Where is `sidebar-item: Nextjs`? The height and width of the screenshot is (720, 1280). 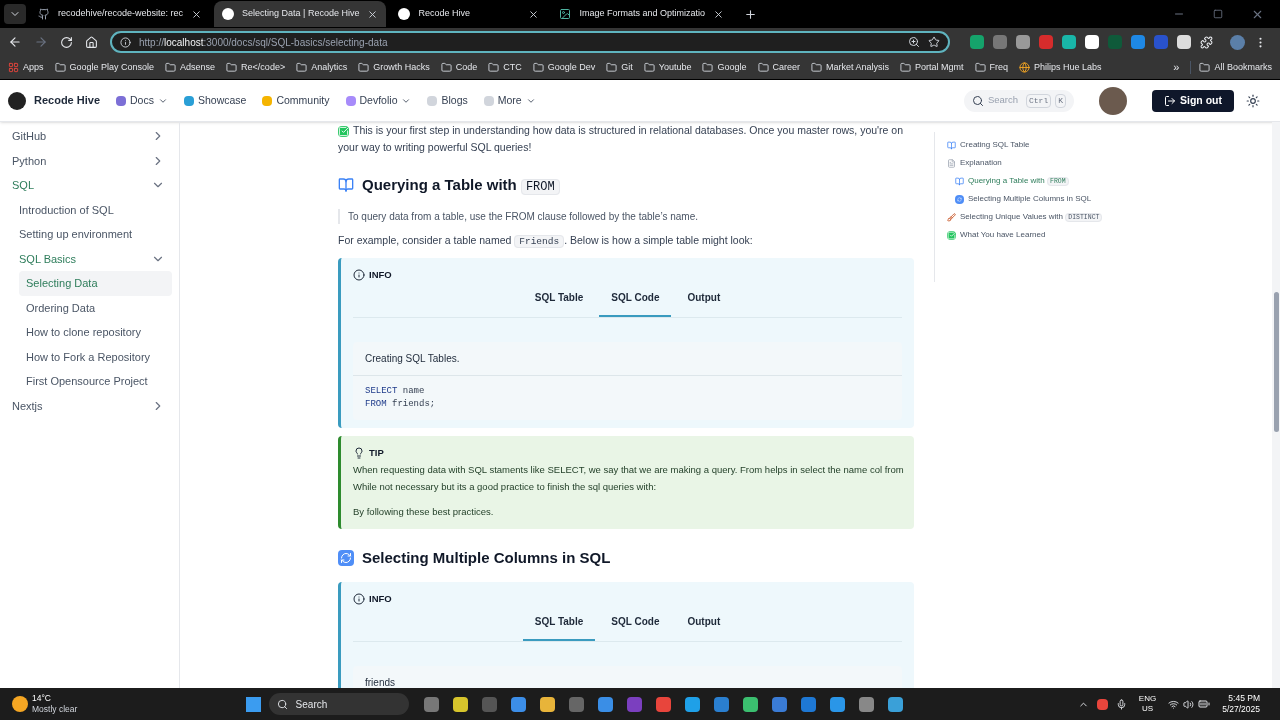 sidebar-item: Nextjs is located at coordinates (89, 405).